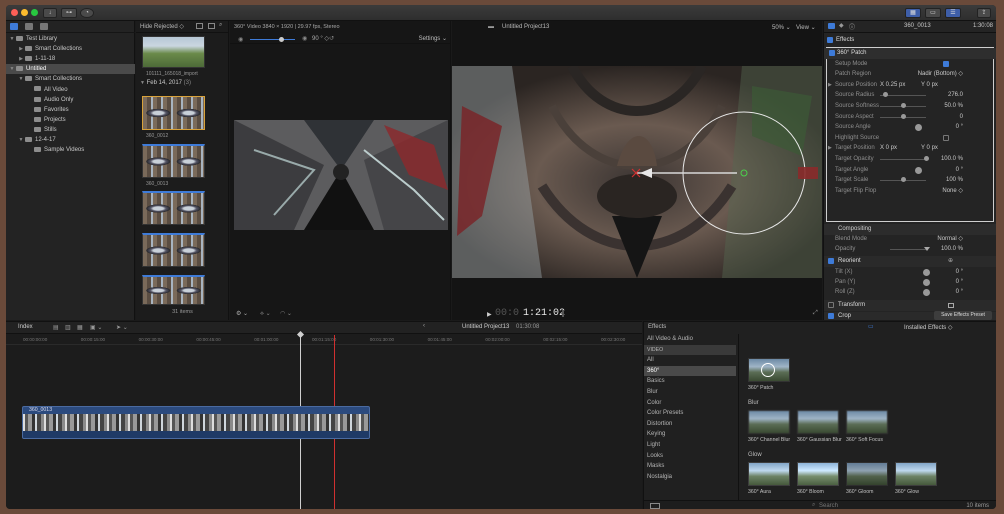 This screenshot has width=1004, height=514. Describe the element at coordinates (96, 327) in the screenshot. I see `overwrite-clip-icon: ▣ ⌄` at that location.